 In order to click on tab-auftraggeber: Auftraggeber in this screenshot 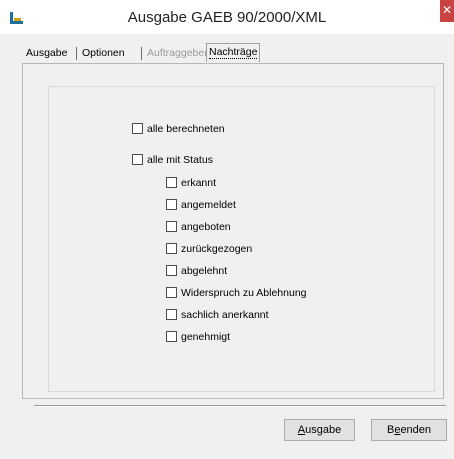, I will do `click(177, 53)`.